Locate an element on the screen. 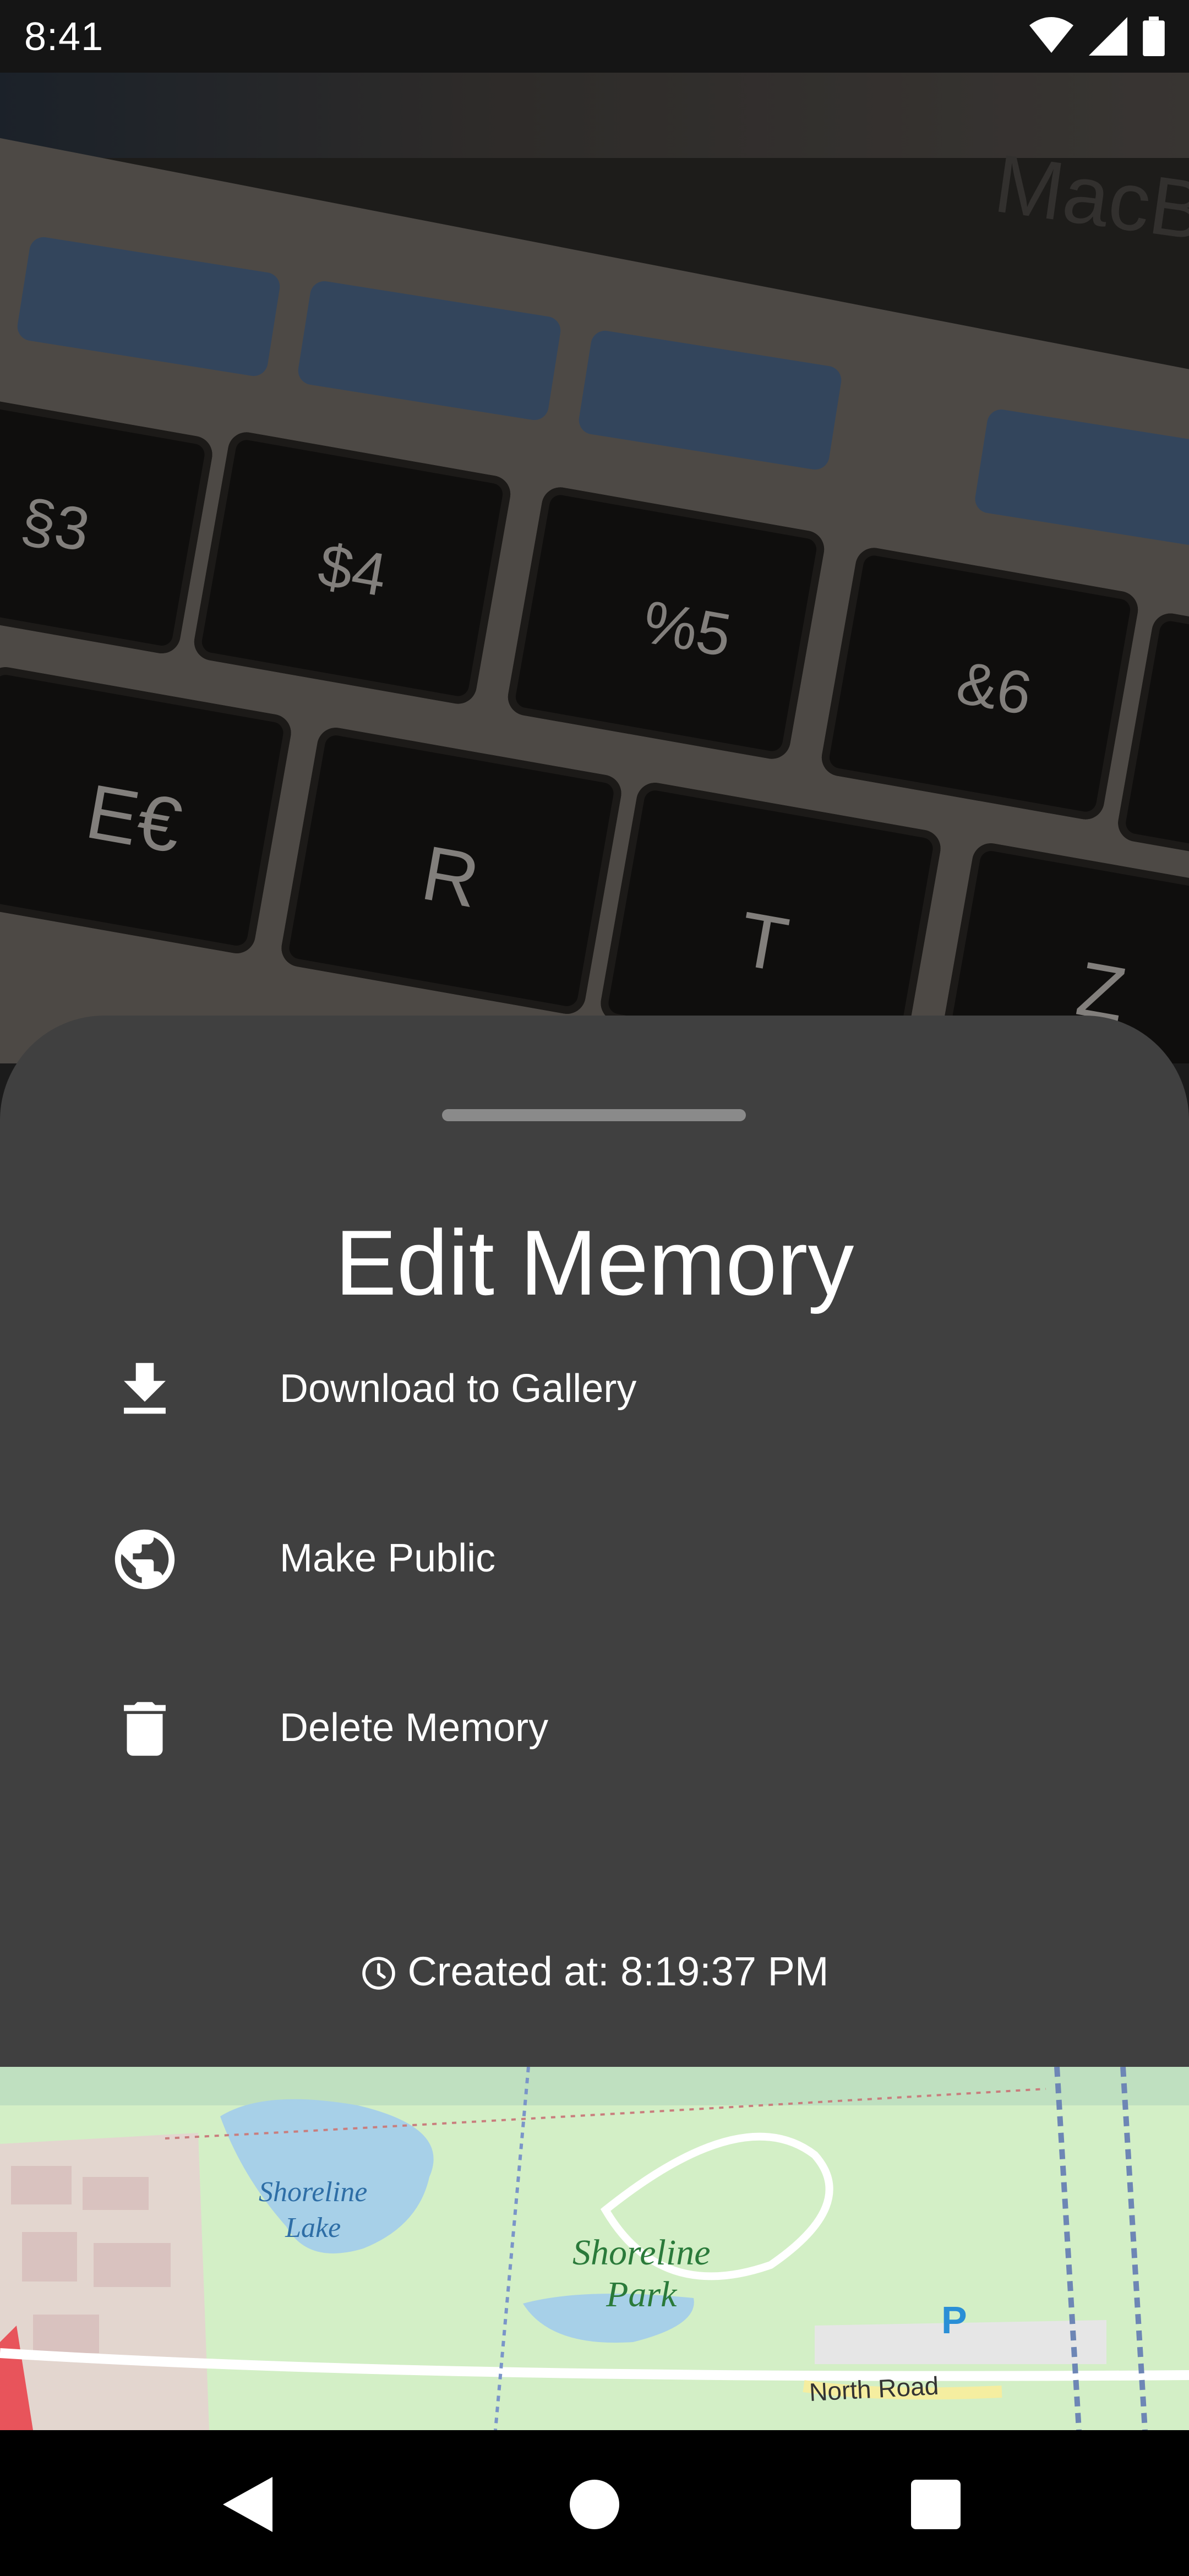 Image resolution: width=1189 pixels, height=2576 pixels. map-view: Shoreline Lake Shoreline Park North Road P is located at coordinates (594, 2248).